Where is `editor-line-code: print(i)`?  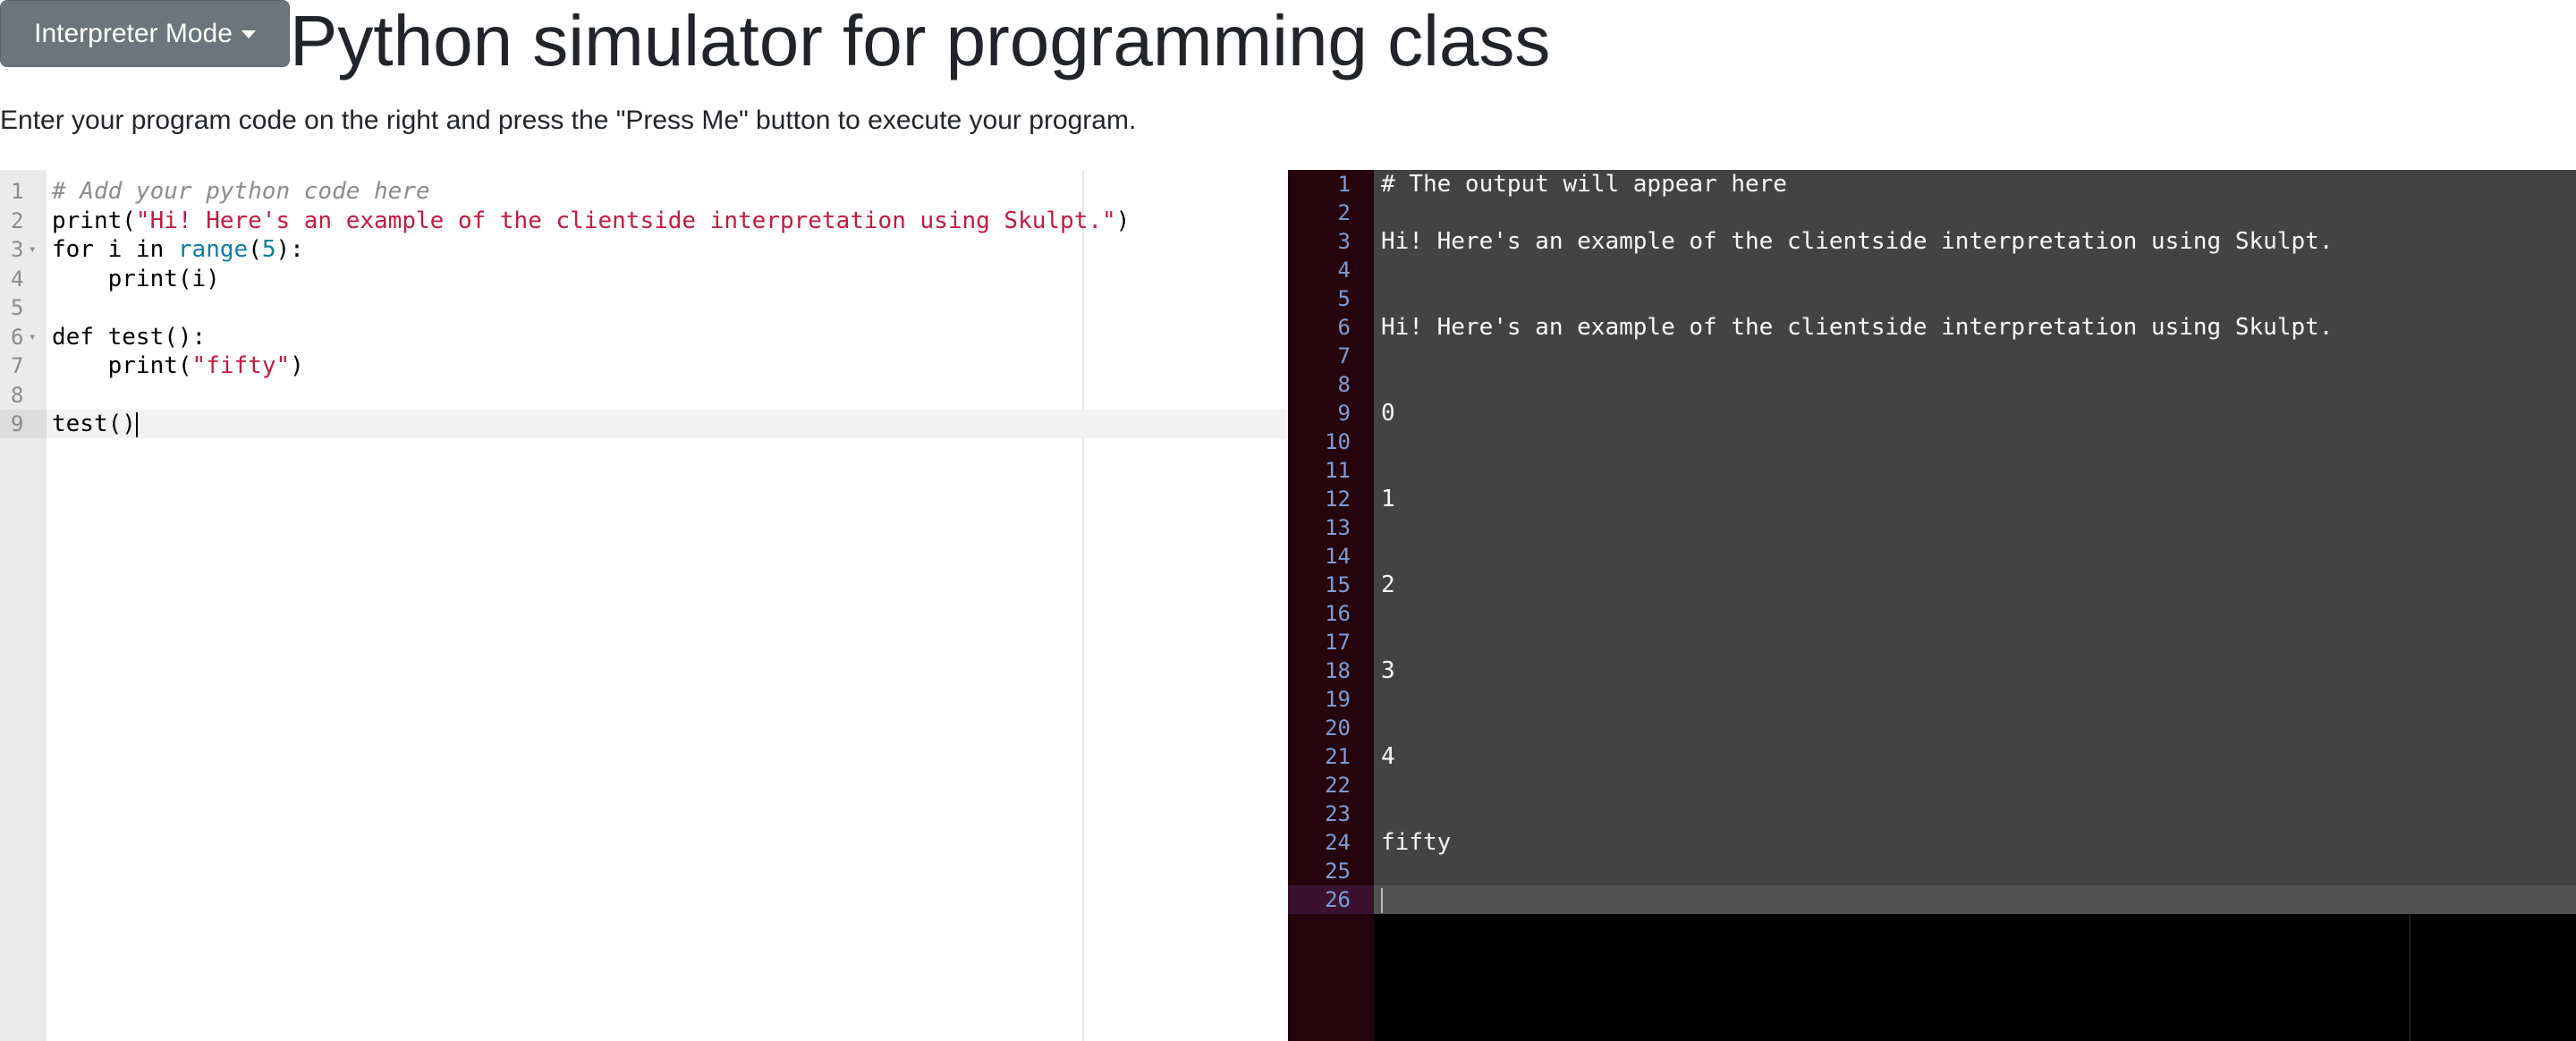
editor-line-code: print(i) is located at coordinates (136, 279).